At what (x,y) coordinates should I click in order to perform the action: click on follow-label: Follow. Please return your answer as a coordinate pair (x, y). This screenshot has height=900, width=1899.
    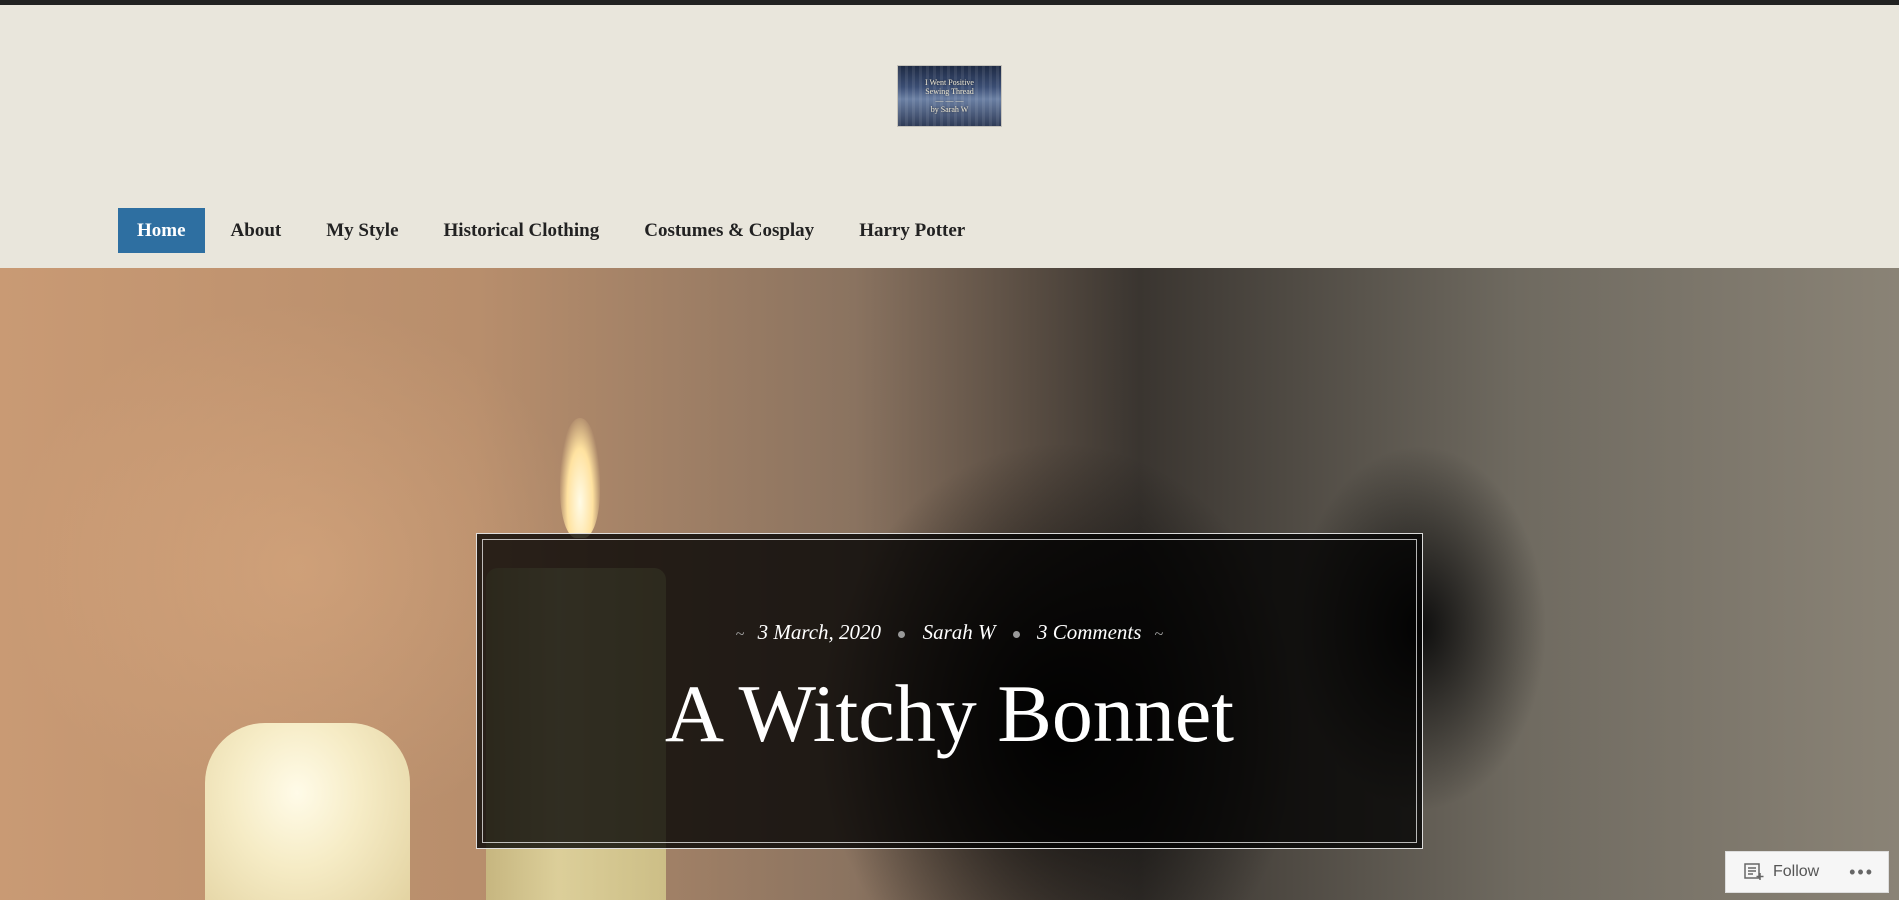
    Looking at the image, I should click on (1796, 871).